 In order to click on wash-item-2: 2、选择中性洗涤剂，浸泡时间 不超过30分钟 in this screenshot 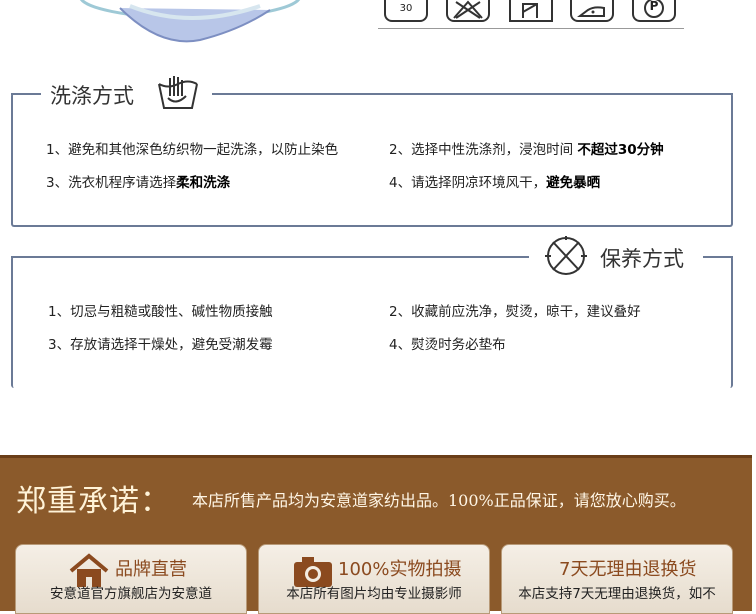, I will do `click(526, 150)`.